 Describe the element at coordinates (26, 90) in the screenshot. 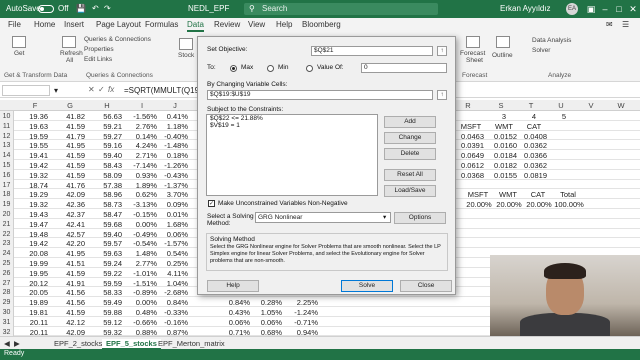

I see `name-box` at that location.